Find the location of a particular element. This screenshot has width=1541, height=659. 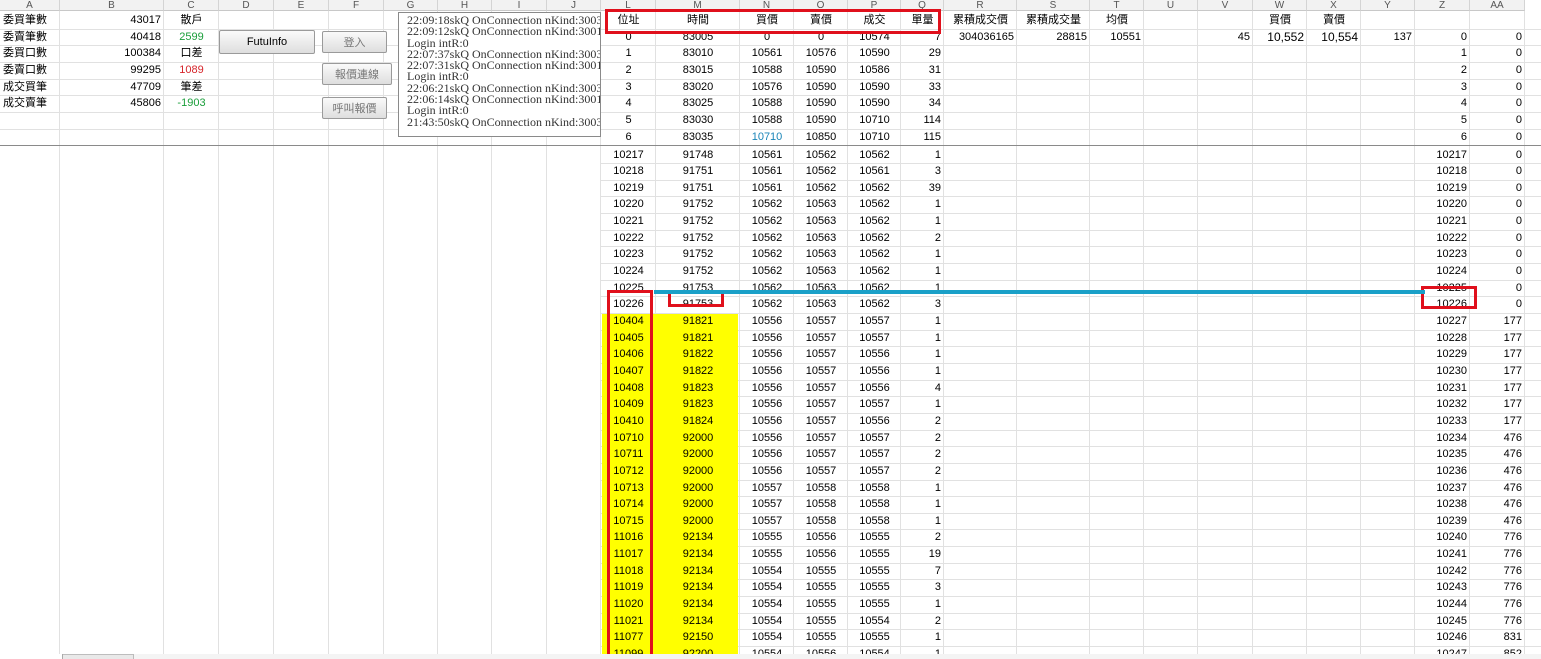

tick-time: 92150 is located at coordinates (698, 637).